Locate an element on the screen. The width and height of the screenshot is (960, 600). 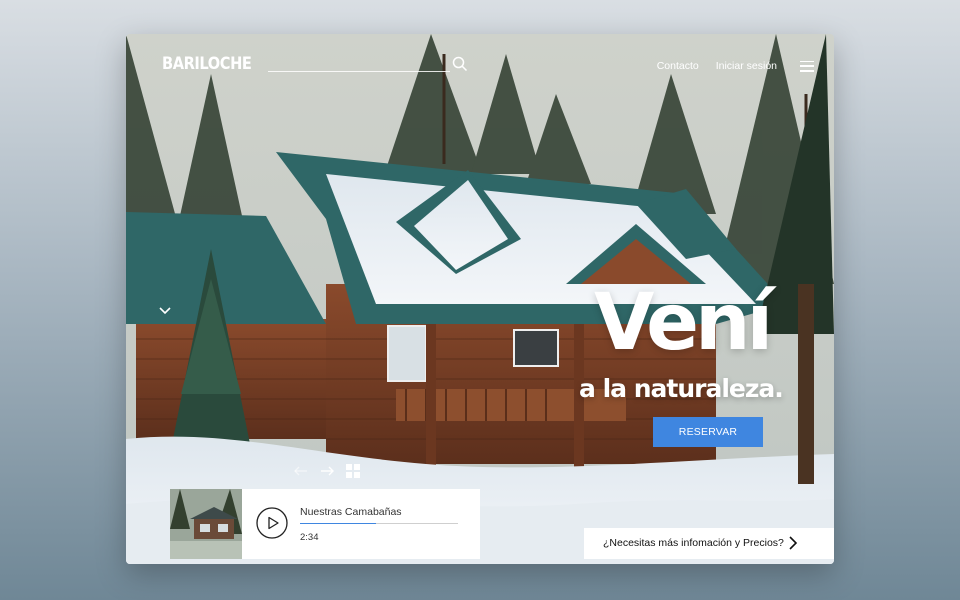
video-progress-bar is located at coordinates (379, 523).